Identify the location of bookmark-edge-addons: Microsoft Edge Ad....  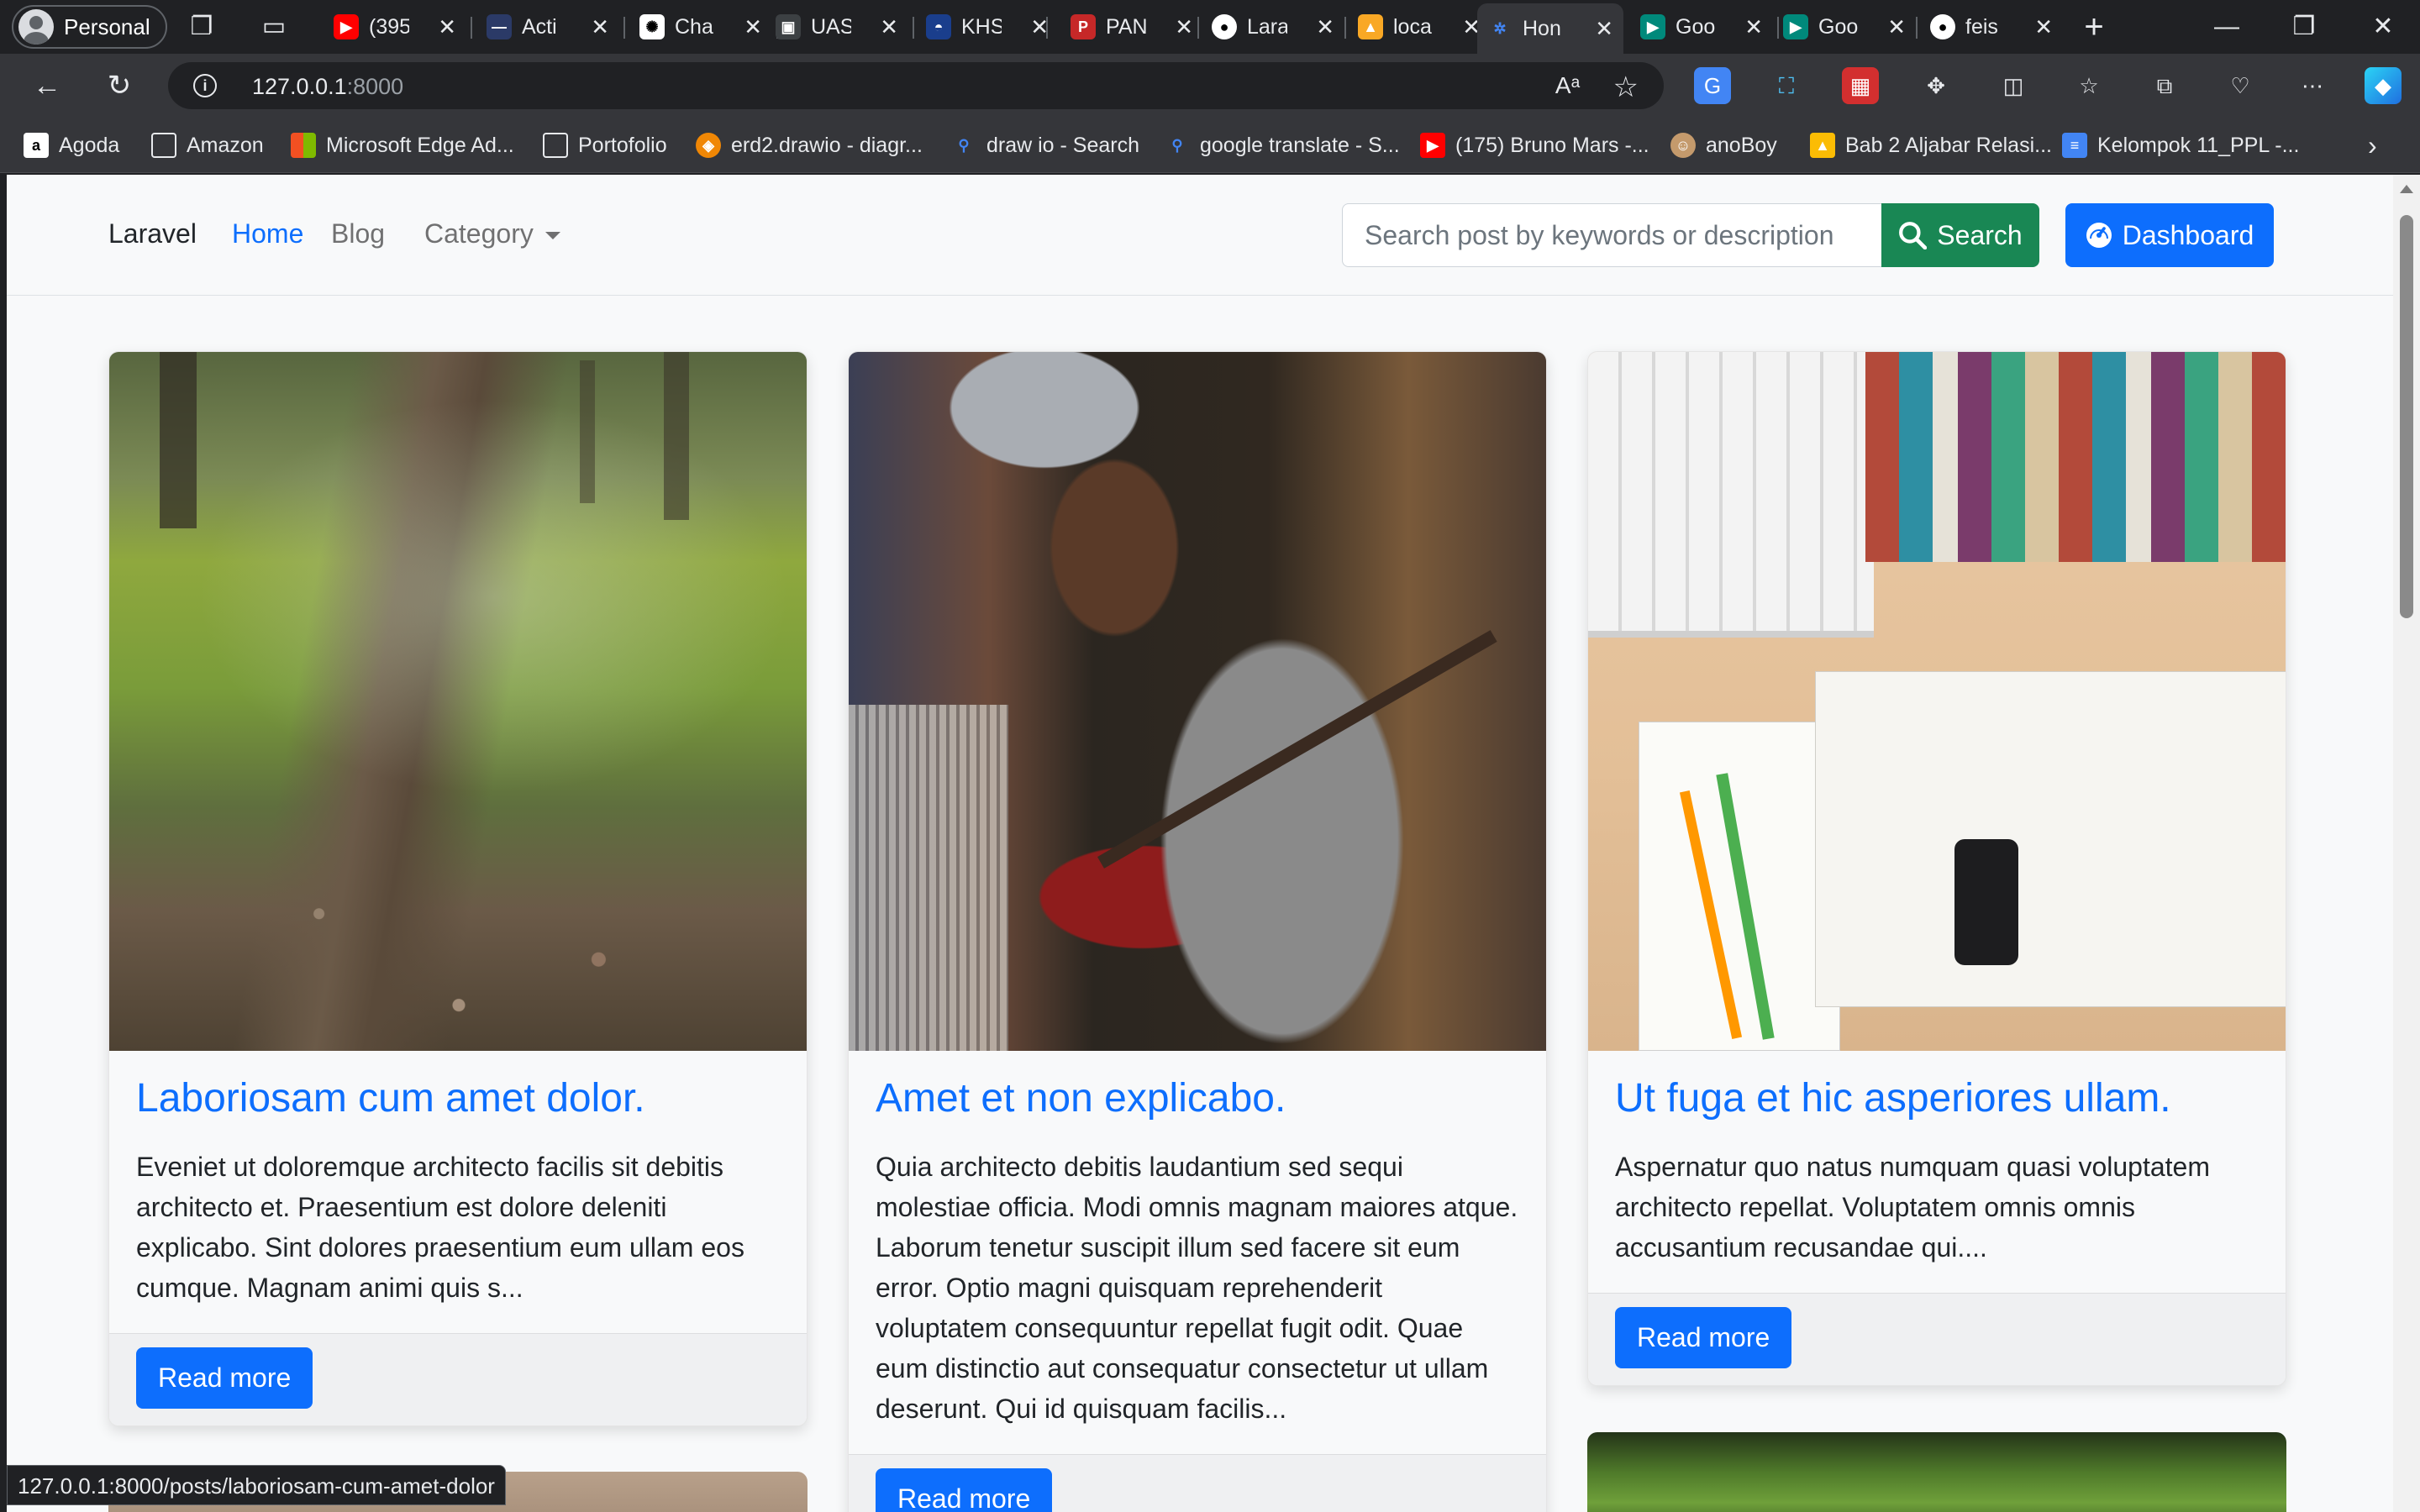
(402, 145).